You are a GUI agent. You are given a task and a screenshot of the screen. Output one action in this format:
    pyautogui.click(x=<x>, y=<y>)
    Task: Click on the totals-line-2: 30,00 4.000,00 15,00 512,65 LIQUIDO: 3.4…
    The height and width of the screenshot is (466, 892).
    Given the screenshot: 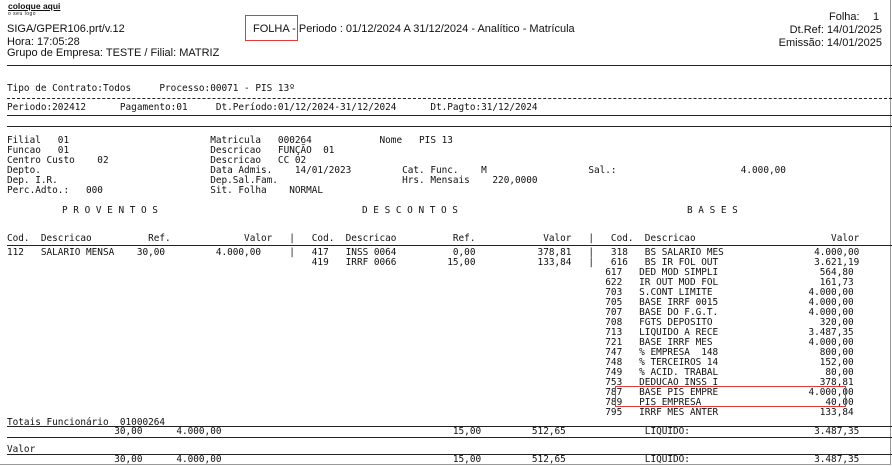 What is the action you would take?
    pyautogui.click(x=433, y=459)
    